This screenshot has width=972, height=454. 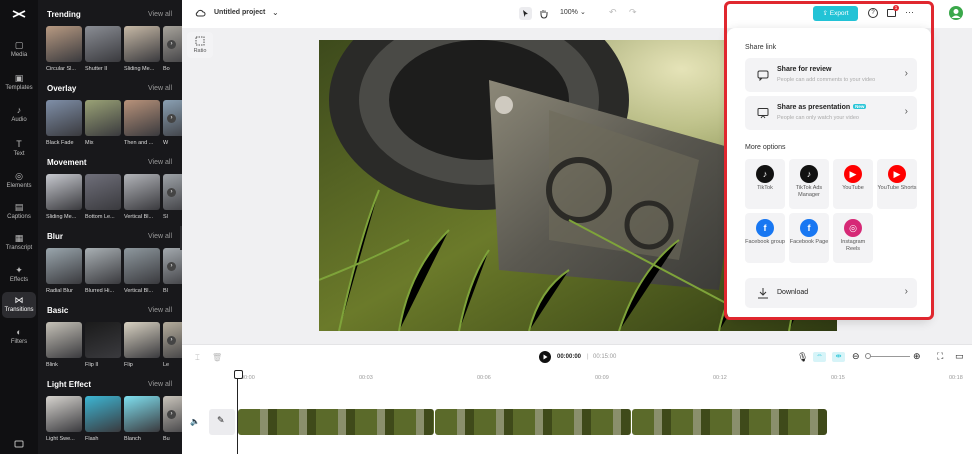 What do you see at coordinates (831, 293) in the screenshot?
I see `download-button: Download ›` at bounding box center [831, 293].